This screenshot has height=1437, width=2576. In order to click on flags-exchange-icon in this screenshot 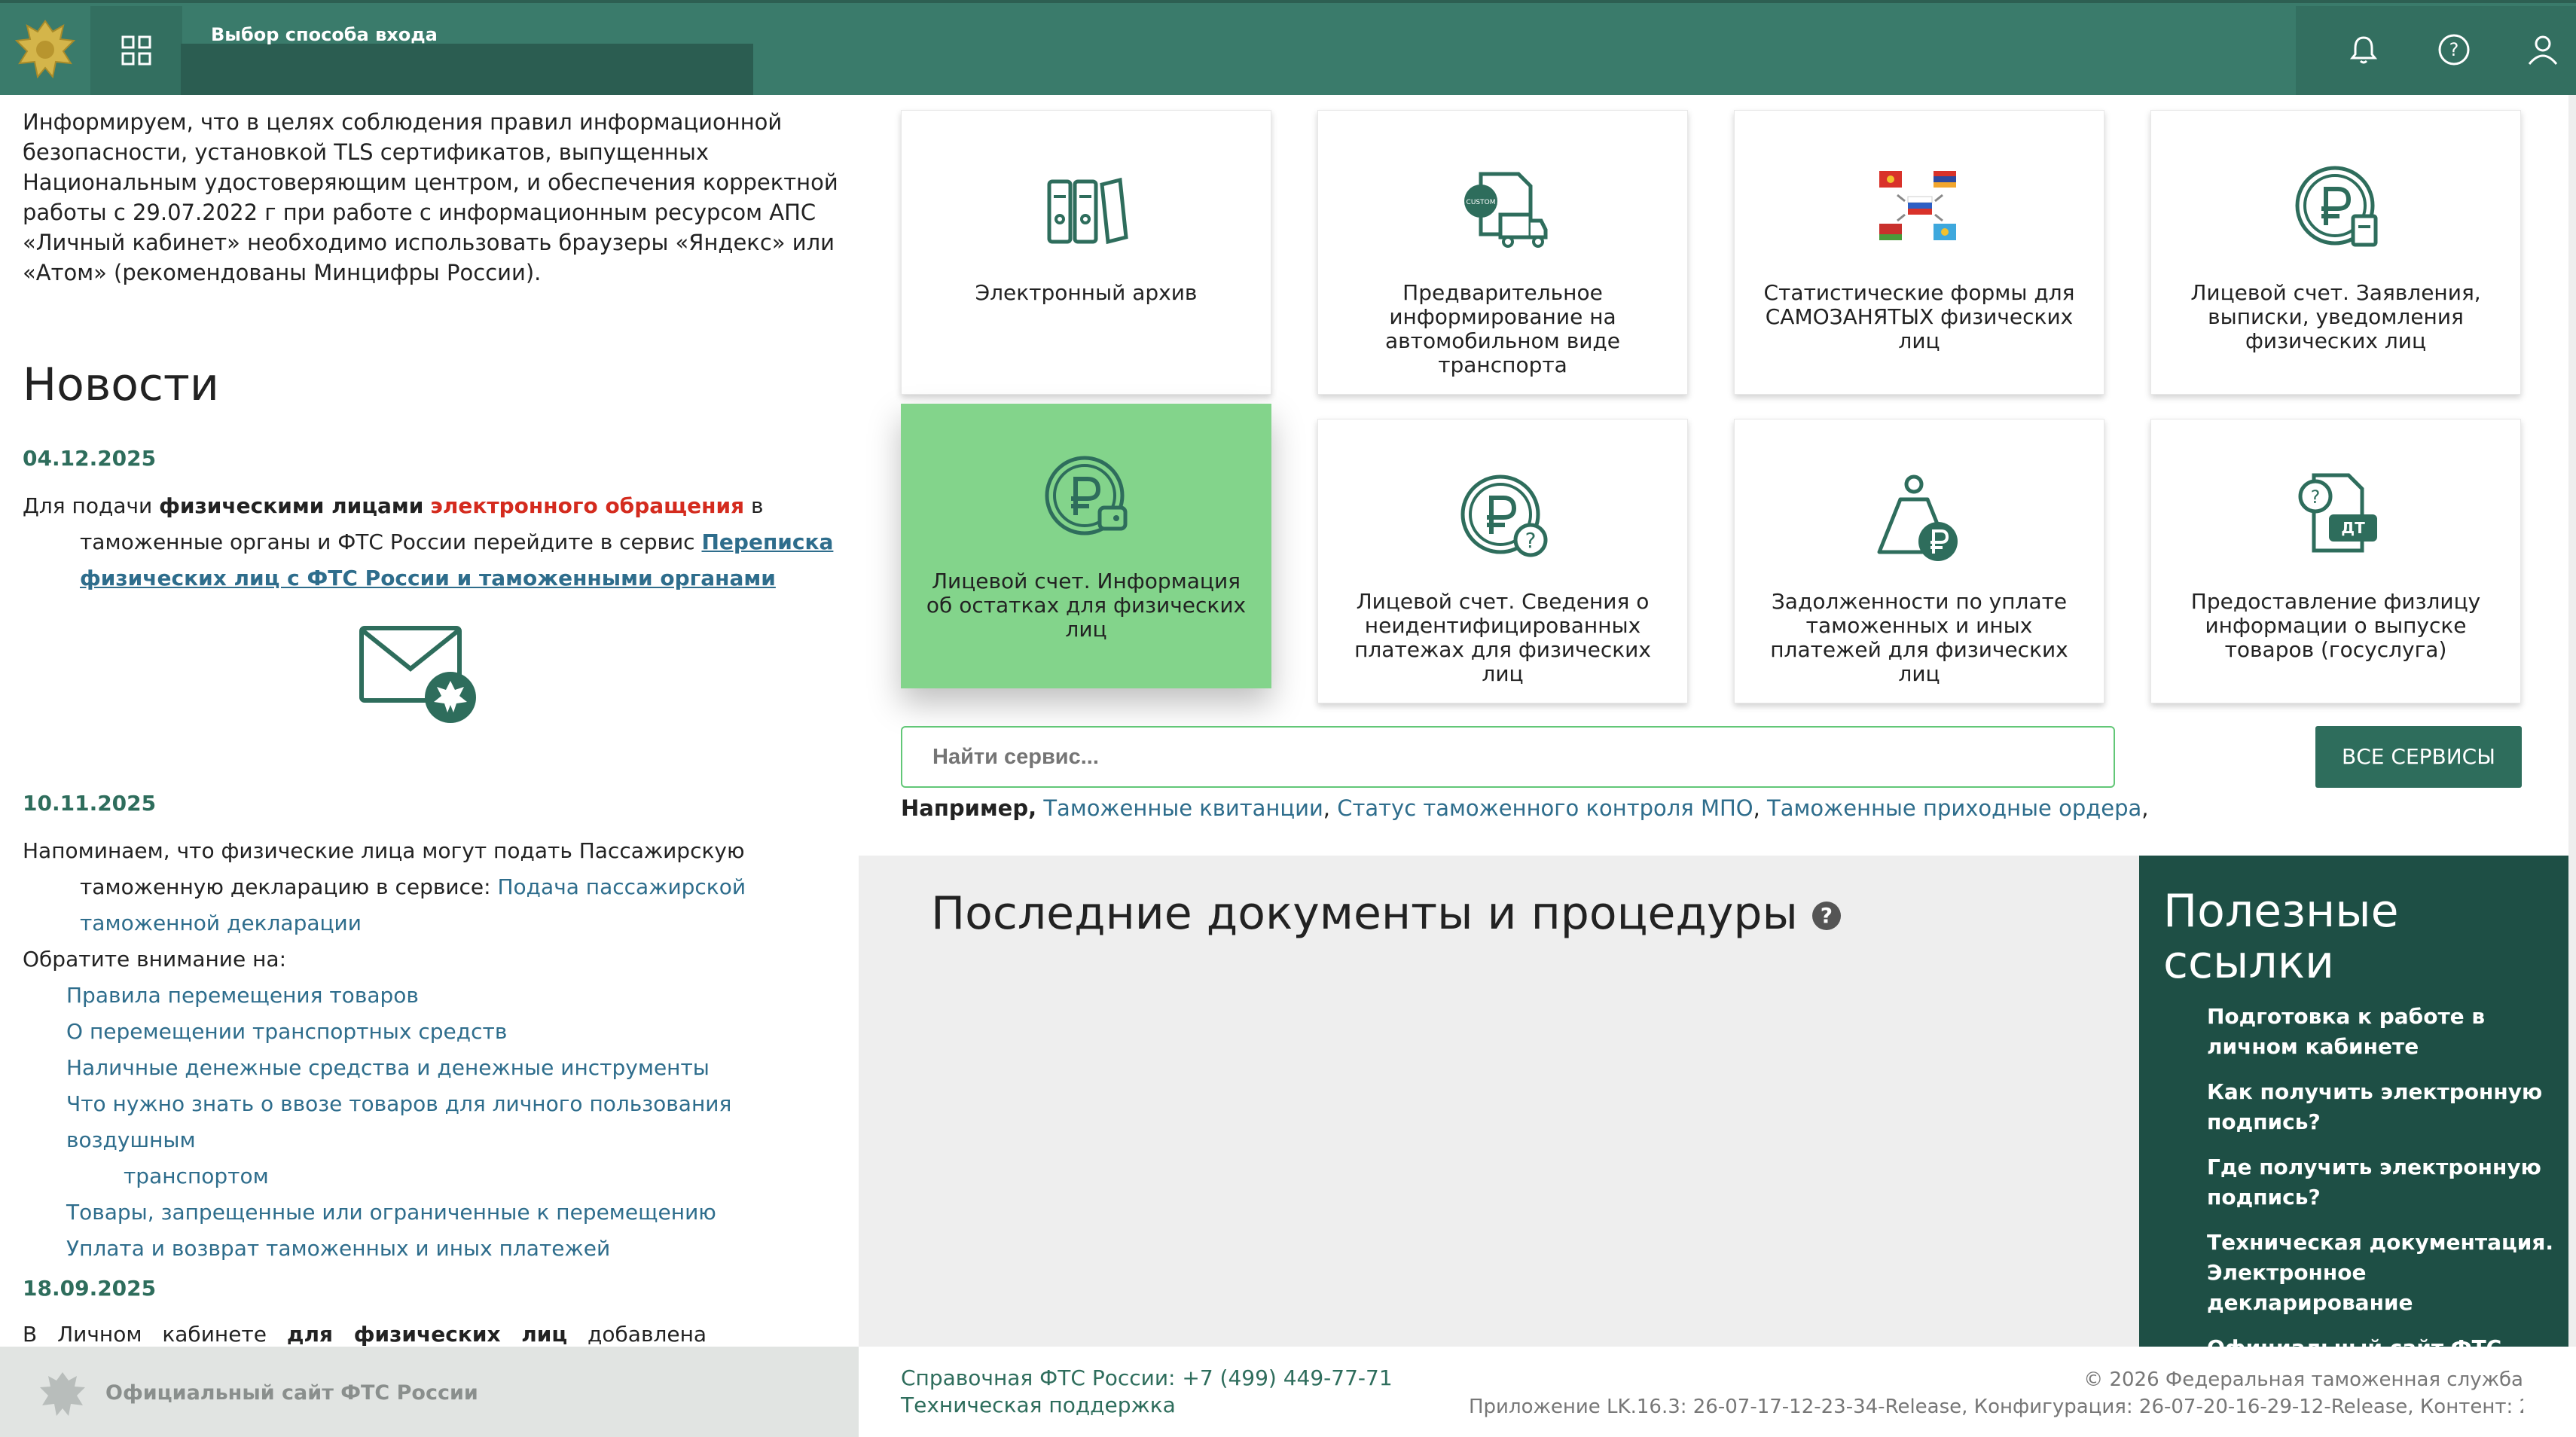, I will do `click(1920, 208)`.